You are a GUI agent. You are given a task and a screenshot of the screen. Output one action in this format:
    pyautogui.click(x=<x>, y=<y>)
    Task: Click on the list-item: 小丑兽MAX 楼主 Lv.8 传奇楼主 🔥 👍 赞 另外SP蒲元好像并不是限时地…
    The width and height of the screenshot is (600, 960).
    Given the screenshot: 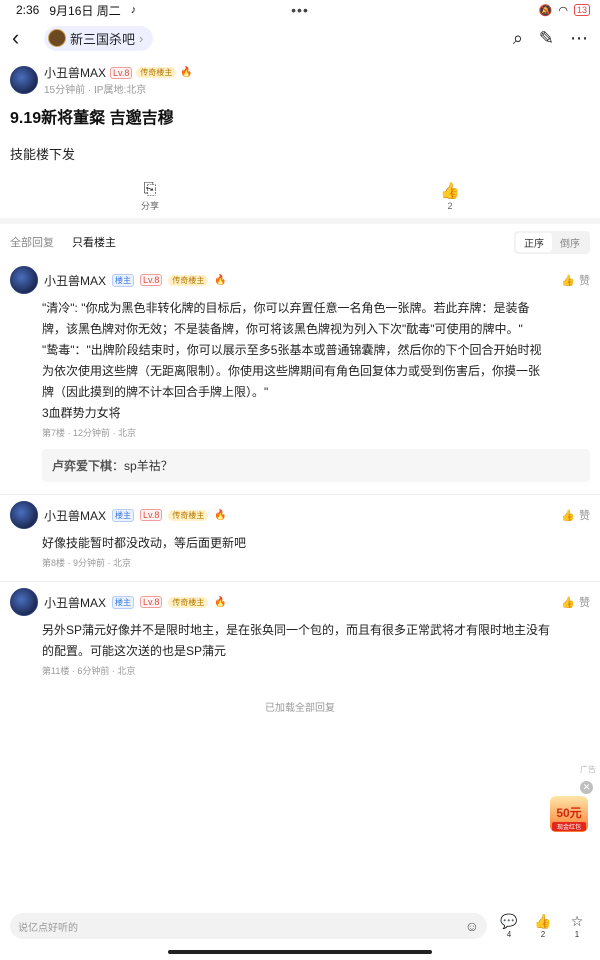 What is the action you would take?
    pyautogui.click(x=300, y=635)
    